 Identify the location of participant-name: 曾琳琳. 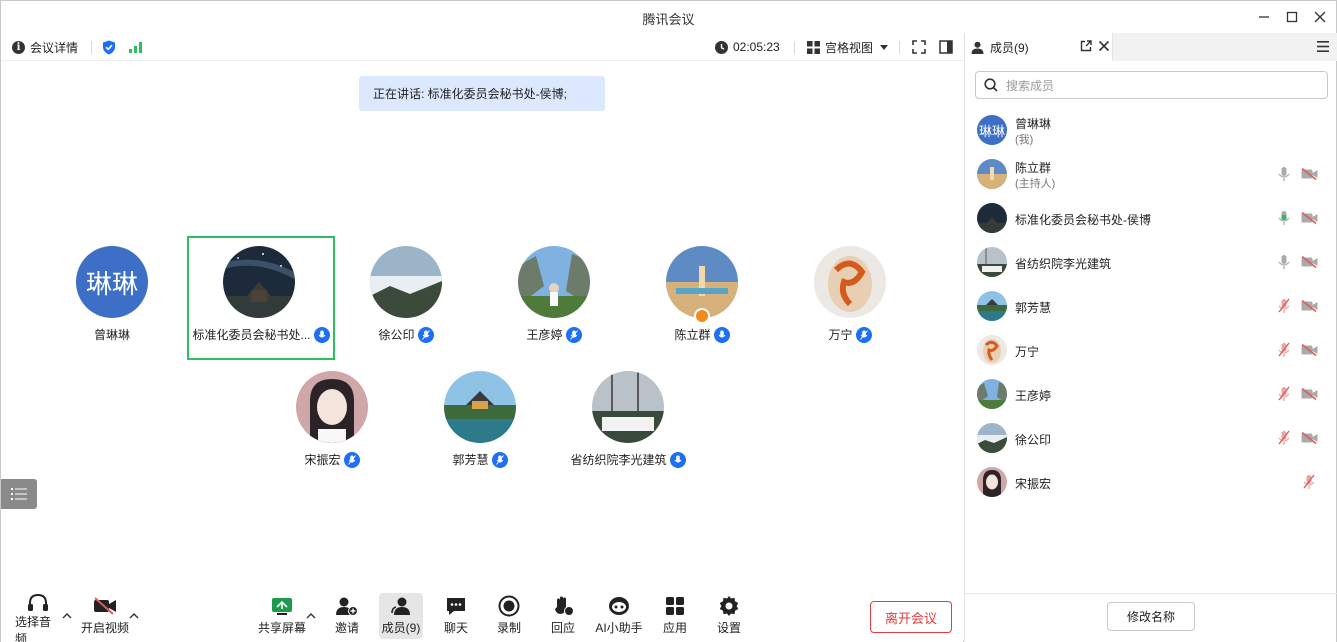
(111, 335).